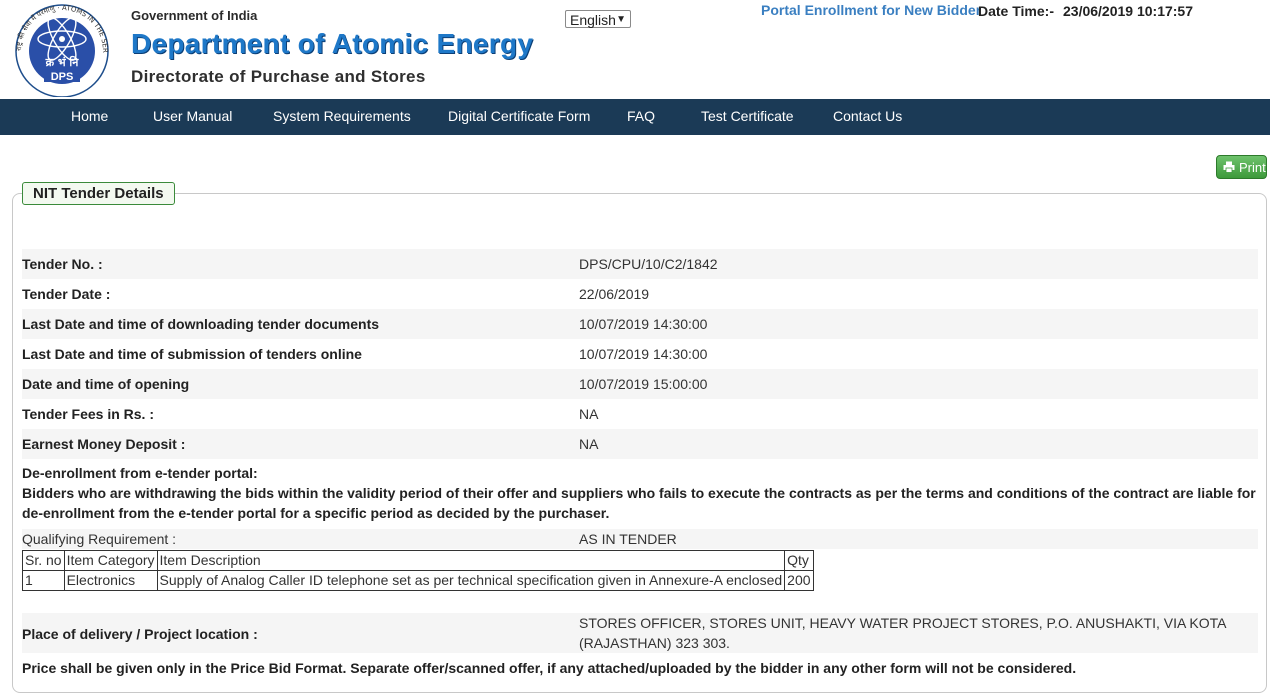 The height and width of the screenshot is (698, 1270). I want to click on detail-row-tender-no: Tender No. : DPS/CPU/10/C2/1842, so click(640, 264).